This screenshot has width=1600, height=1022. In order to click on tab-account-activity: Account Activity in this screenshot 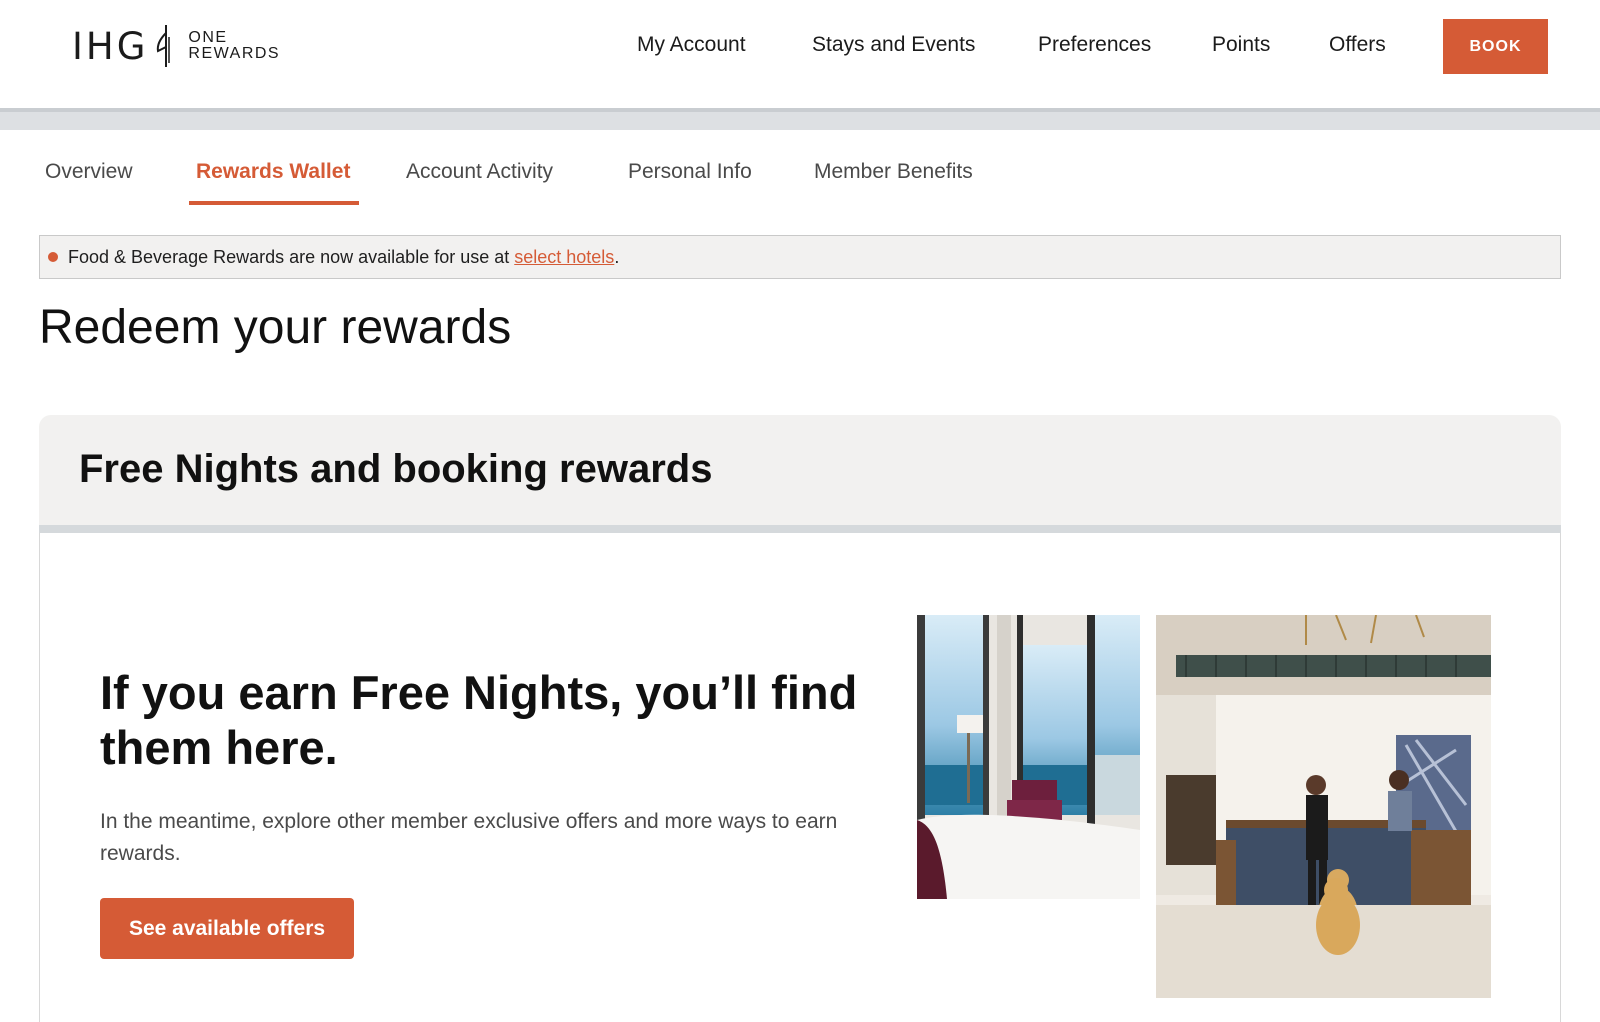, I will do `click(479, 172)`.